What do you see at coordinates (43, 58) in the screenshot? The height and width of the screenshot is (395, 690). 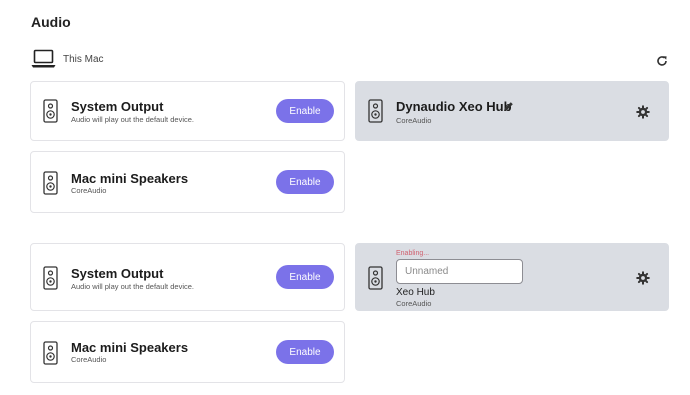 I see `laptop-icon` at bounding box center [43, 58].